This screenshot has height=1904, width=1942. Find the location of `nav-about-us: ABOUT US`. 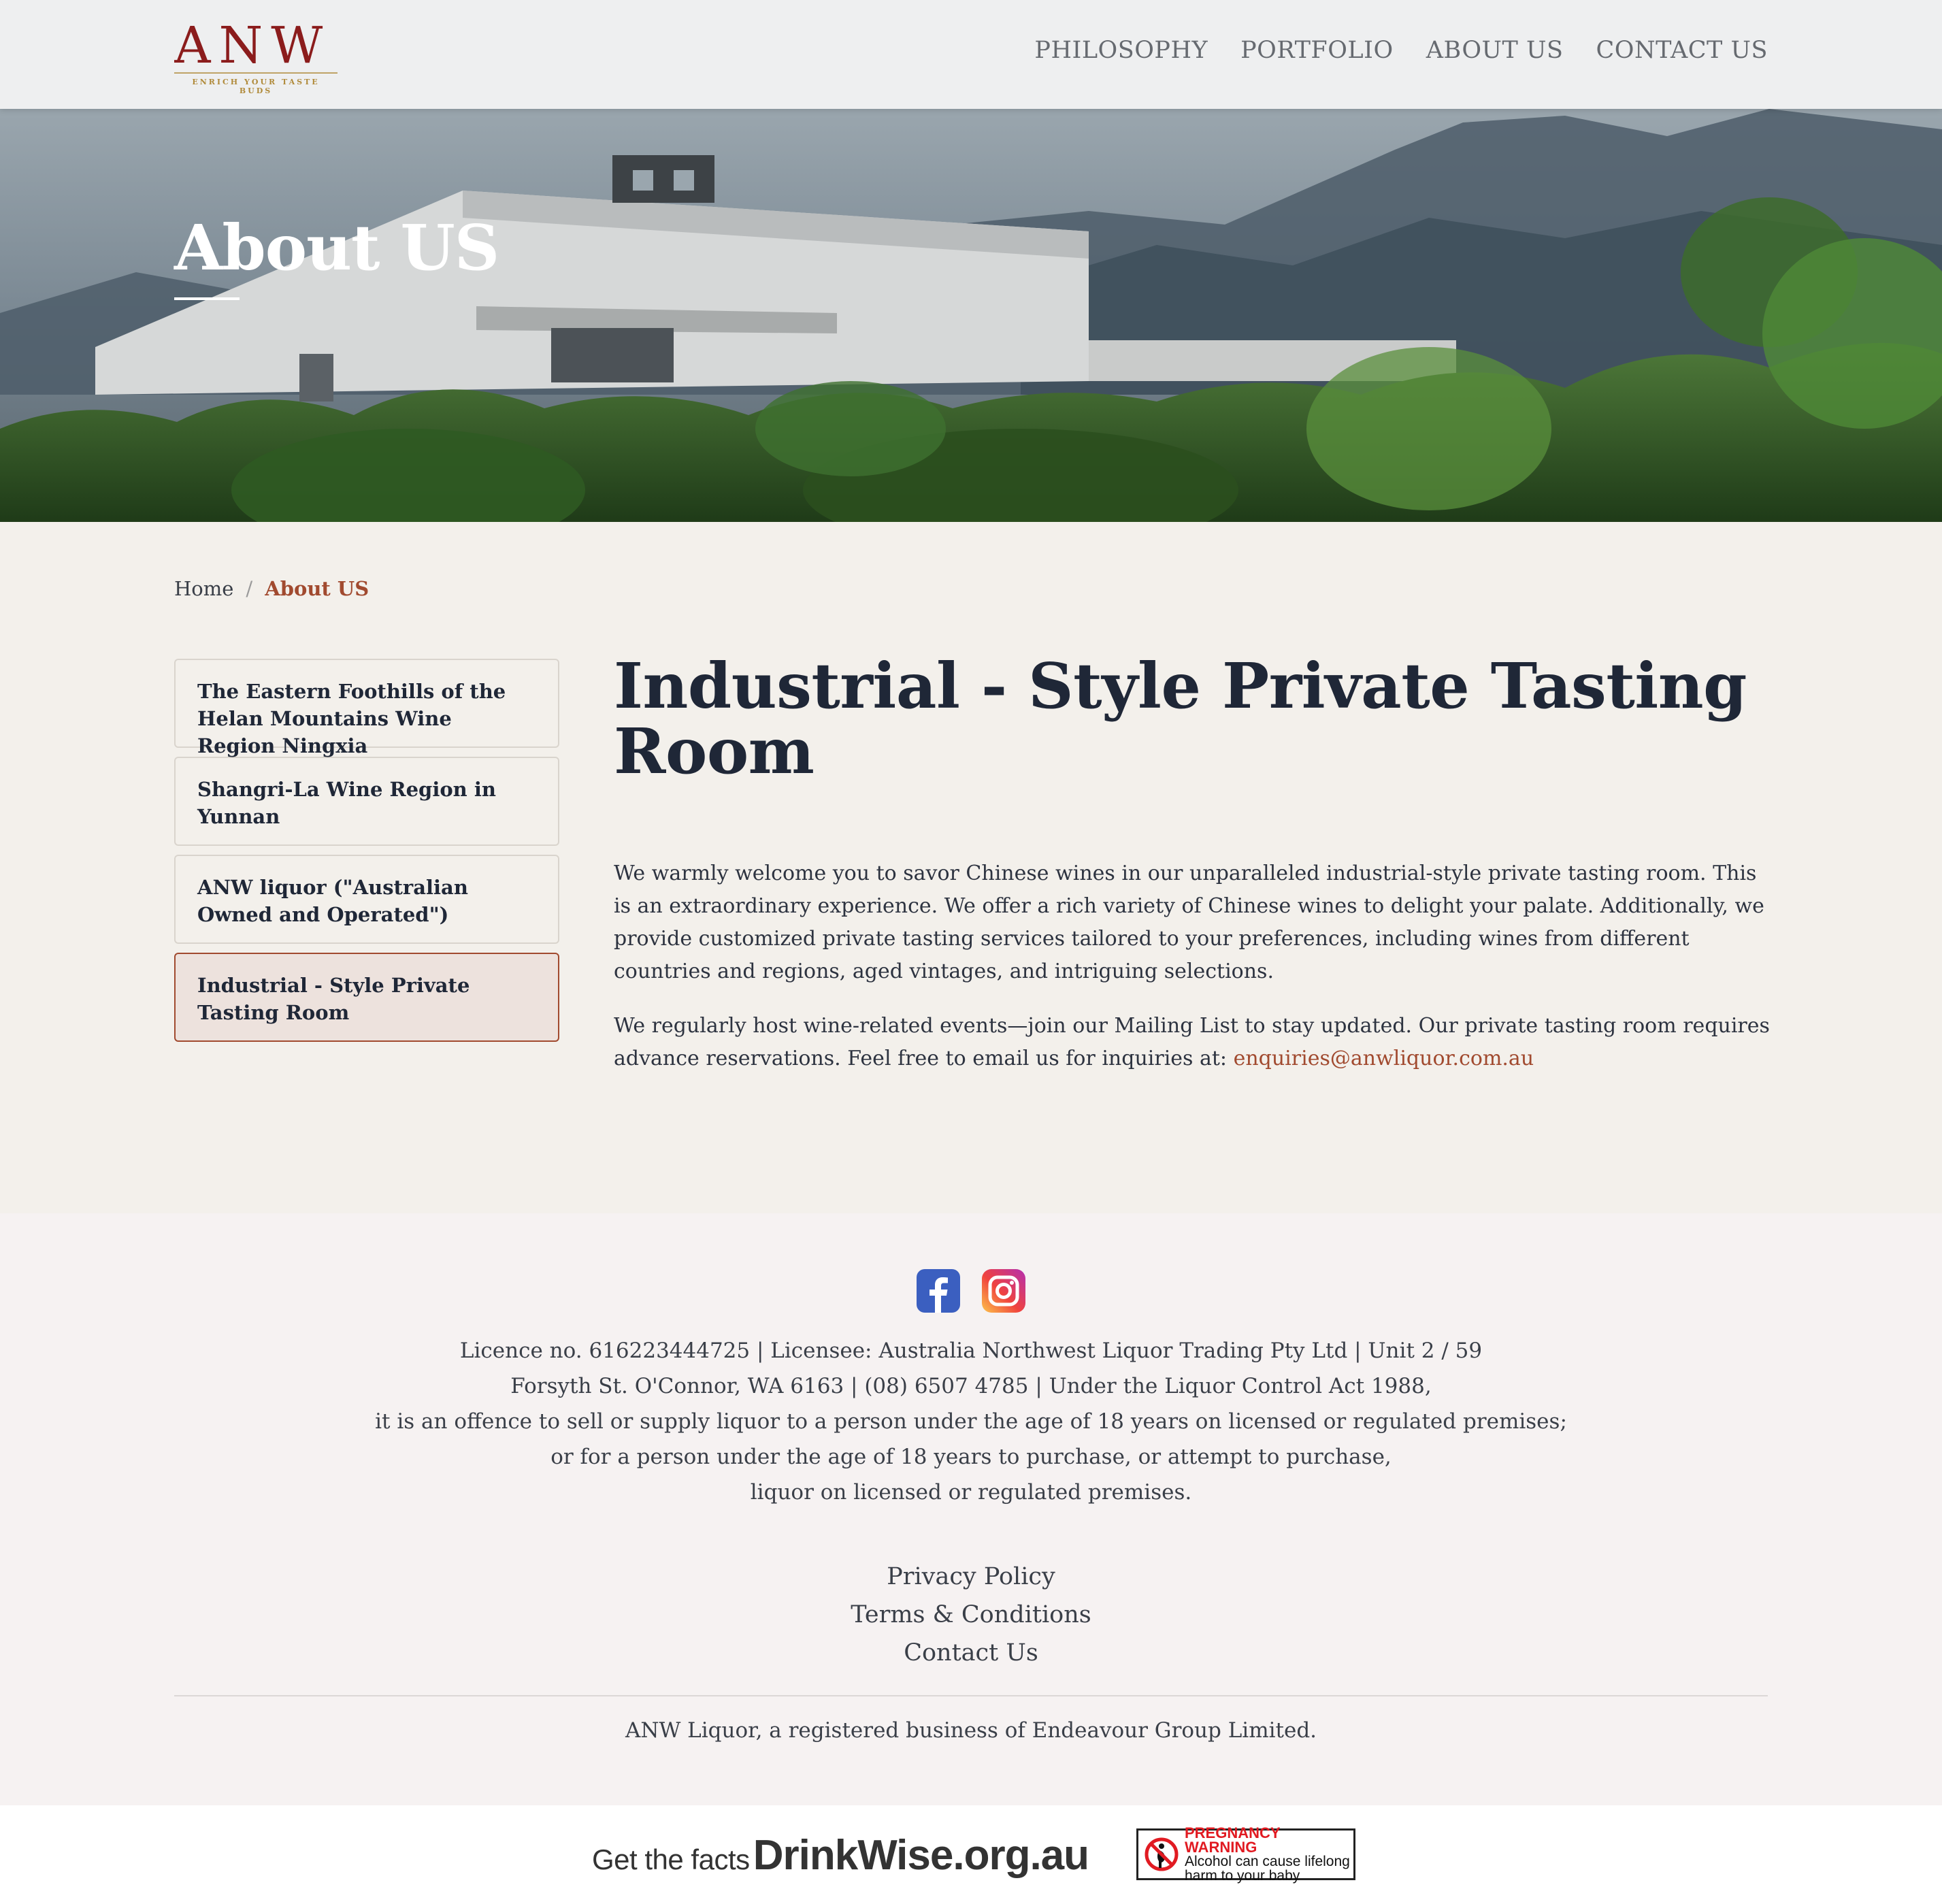

nav-about-us: ABOUT US is located at coordinates (1495, 50).